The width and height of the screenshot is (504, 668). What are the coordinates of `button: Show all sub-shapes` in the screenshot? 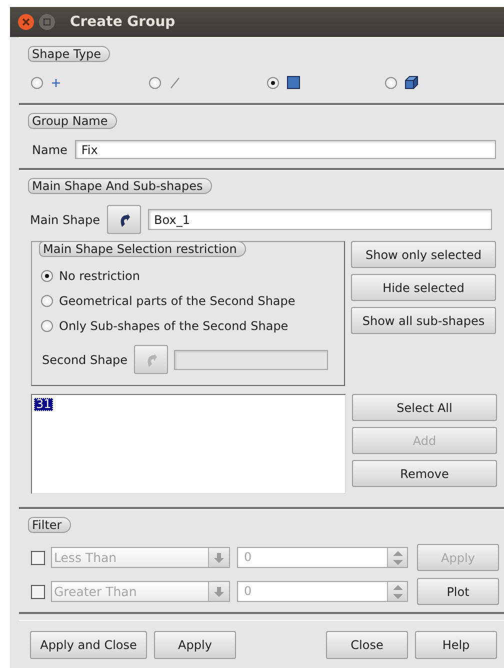 It's located at (423, 320).